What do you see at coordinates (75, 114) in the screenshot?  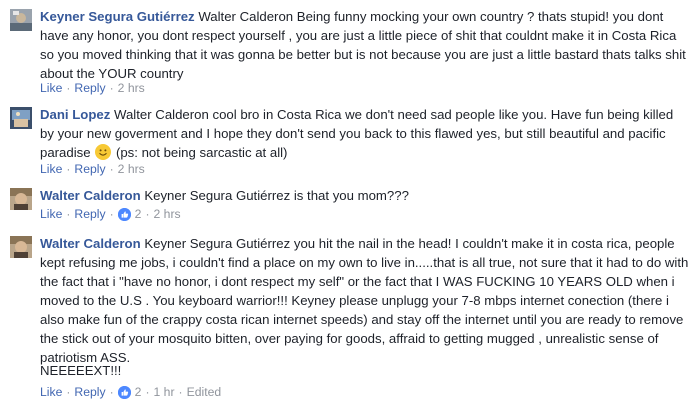 I see `comment-author: Dani Lopez` at bounding box center [75, 114].